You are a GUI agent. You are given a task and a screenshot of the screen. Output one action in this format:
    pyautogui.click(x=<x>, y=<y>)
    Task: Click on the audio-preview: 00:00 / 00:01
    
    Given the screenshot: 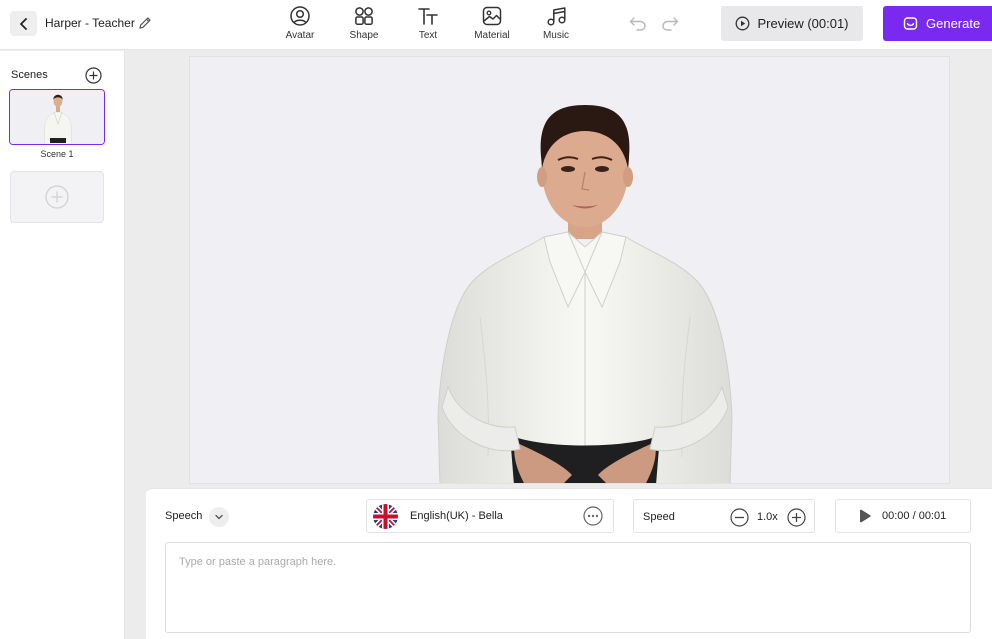 What is the action you would take?
    pyautogui.click(x=903, y=516)
    